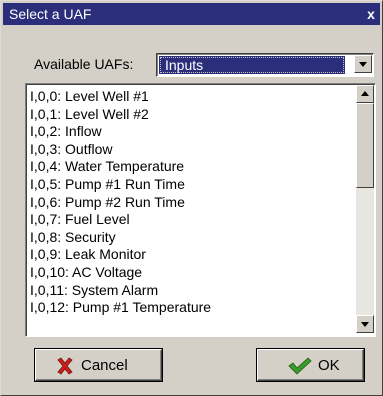  Describe the element at coordinates (329, 365) in the screenshot. I see `ok-label: OK` at that location.